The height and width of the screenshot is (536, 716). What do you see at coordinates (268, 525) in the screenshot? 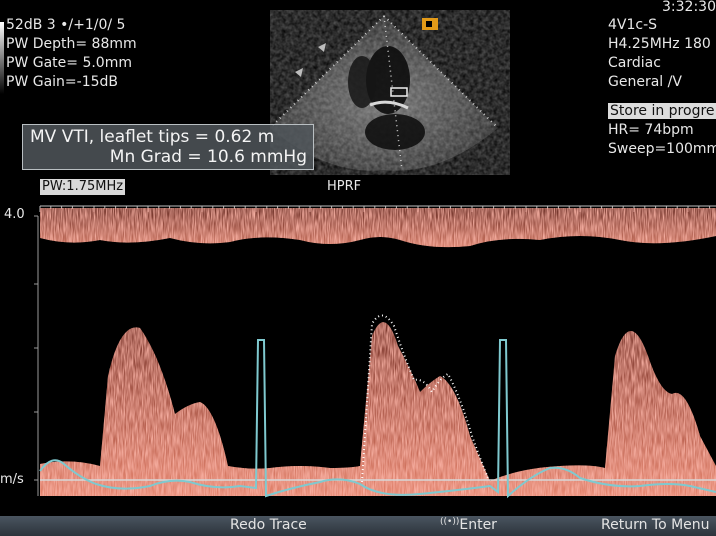
I see `redo-trace-button: Redo Trace` at bounding box center [268, 525].